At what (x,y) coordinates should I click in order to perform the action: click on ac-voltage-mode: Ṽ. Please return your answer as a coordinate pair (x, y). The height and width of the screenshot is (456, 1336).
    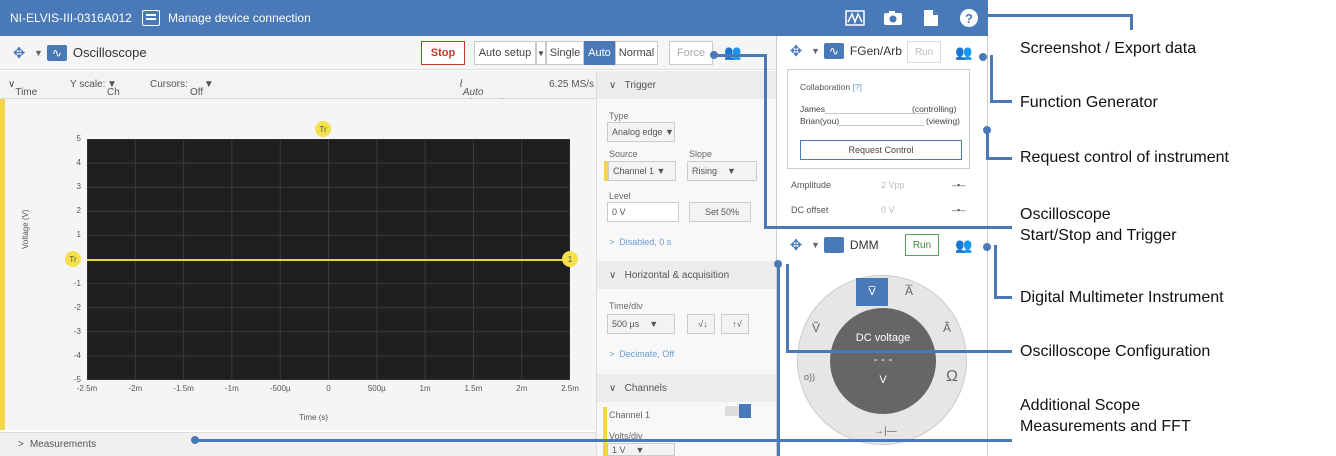
    Looking at the image, I should click on (816, 328).